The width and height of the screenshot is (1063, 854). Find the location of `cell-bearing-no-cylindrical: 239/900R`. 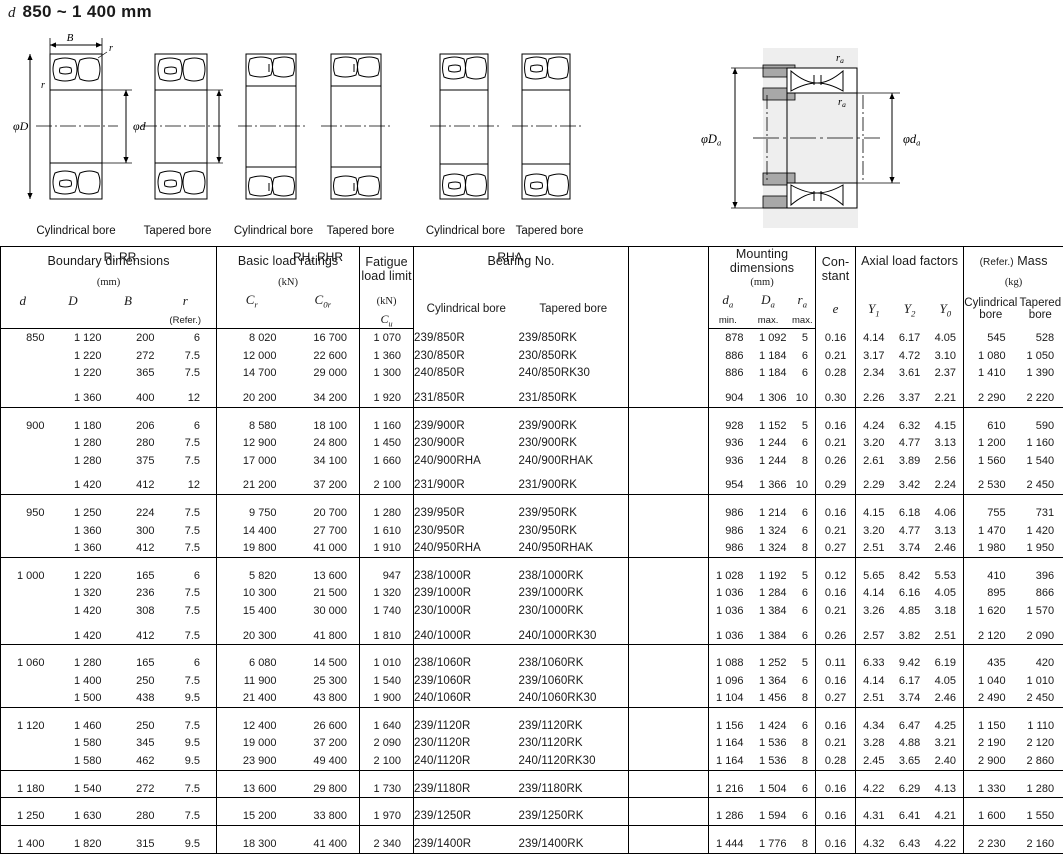

cell-bearing-no-cylindrical: 239/900R is located at coordinates (466, 426).